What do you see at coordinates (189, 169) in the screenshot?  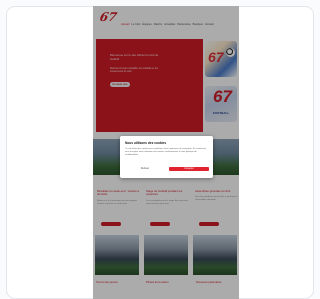 I see `accept-button: Accepter` at bounding box center [189, 169].